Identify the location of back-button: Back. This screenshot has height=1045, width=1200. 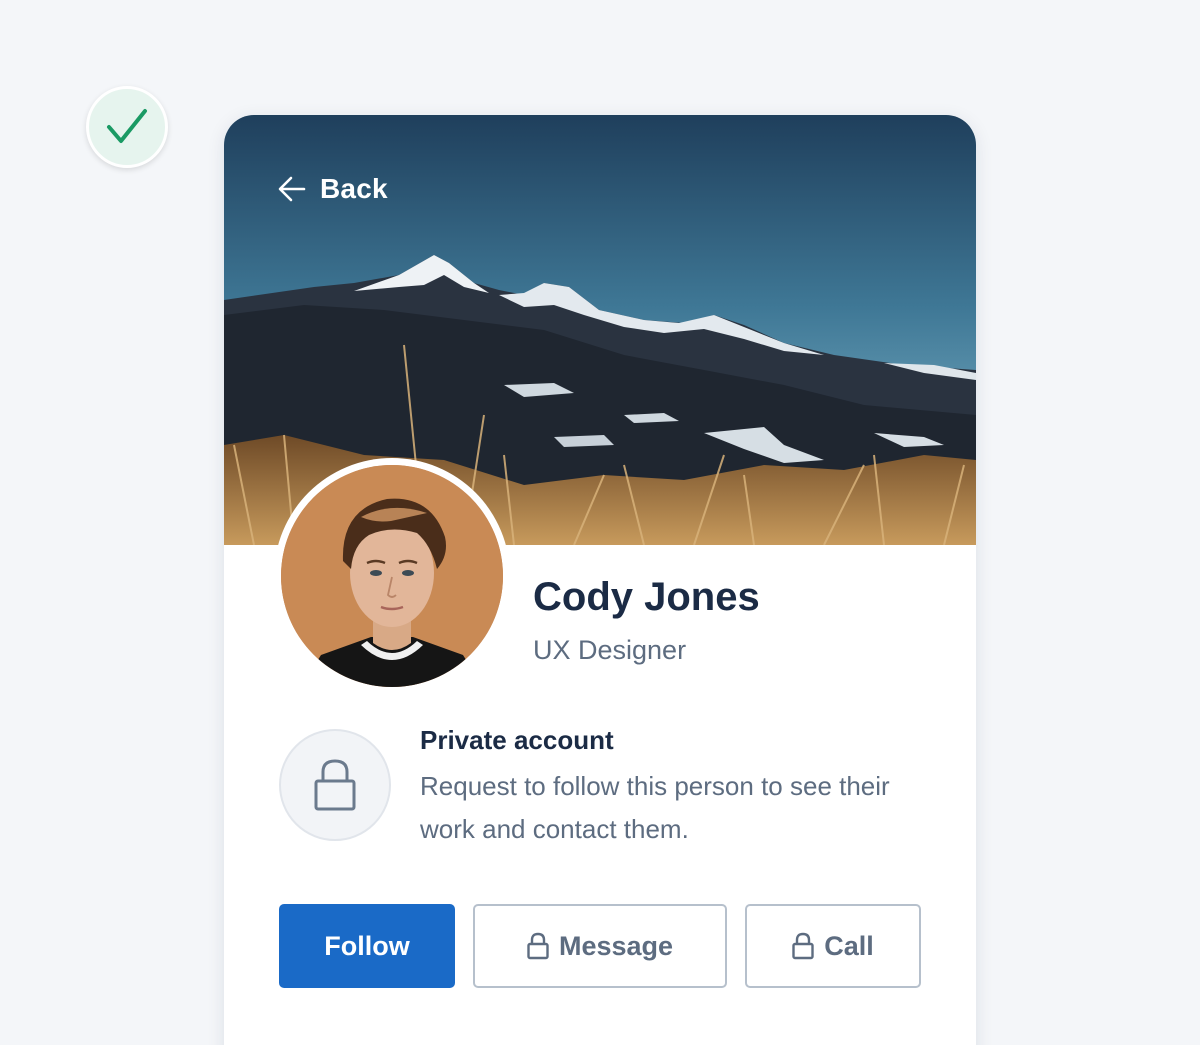
(332, 189).